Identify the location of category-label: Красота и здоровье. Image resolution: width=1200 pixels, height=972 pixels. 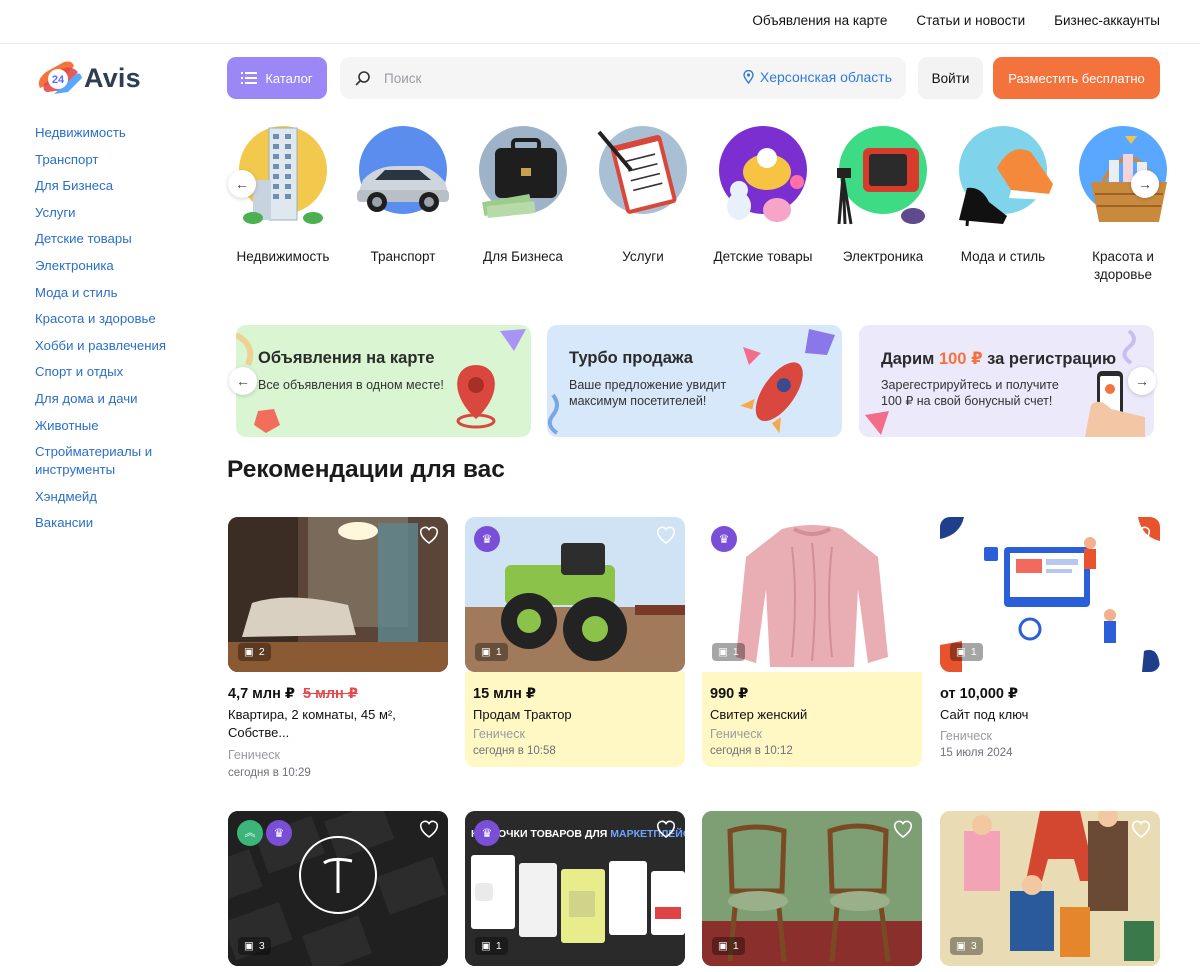
(1123, 265).